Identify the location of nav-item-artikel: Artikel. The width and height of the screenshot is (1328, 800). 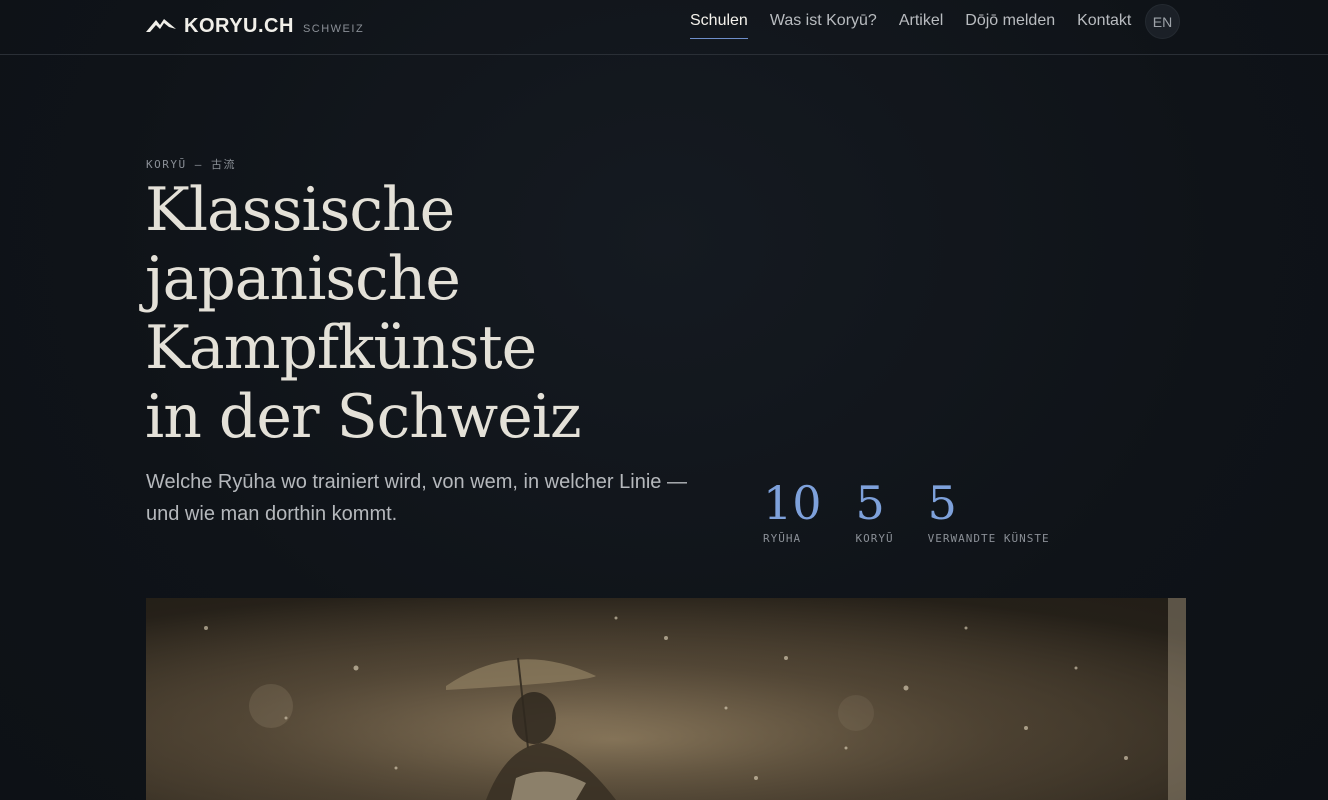
(921, 22).